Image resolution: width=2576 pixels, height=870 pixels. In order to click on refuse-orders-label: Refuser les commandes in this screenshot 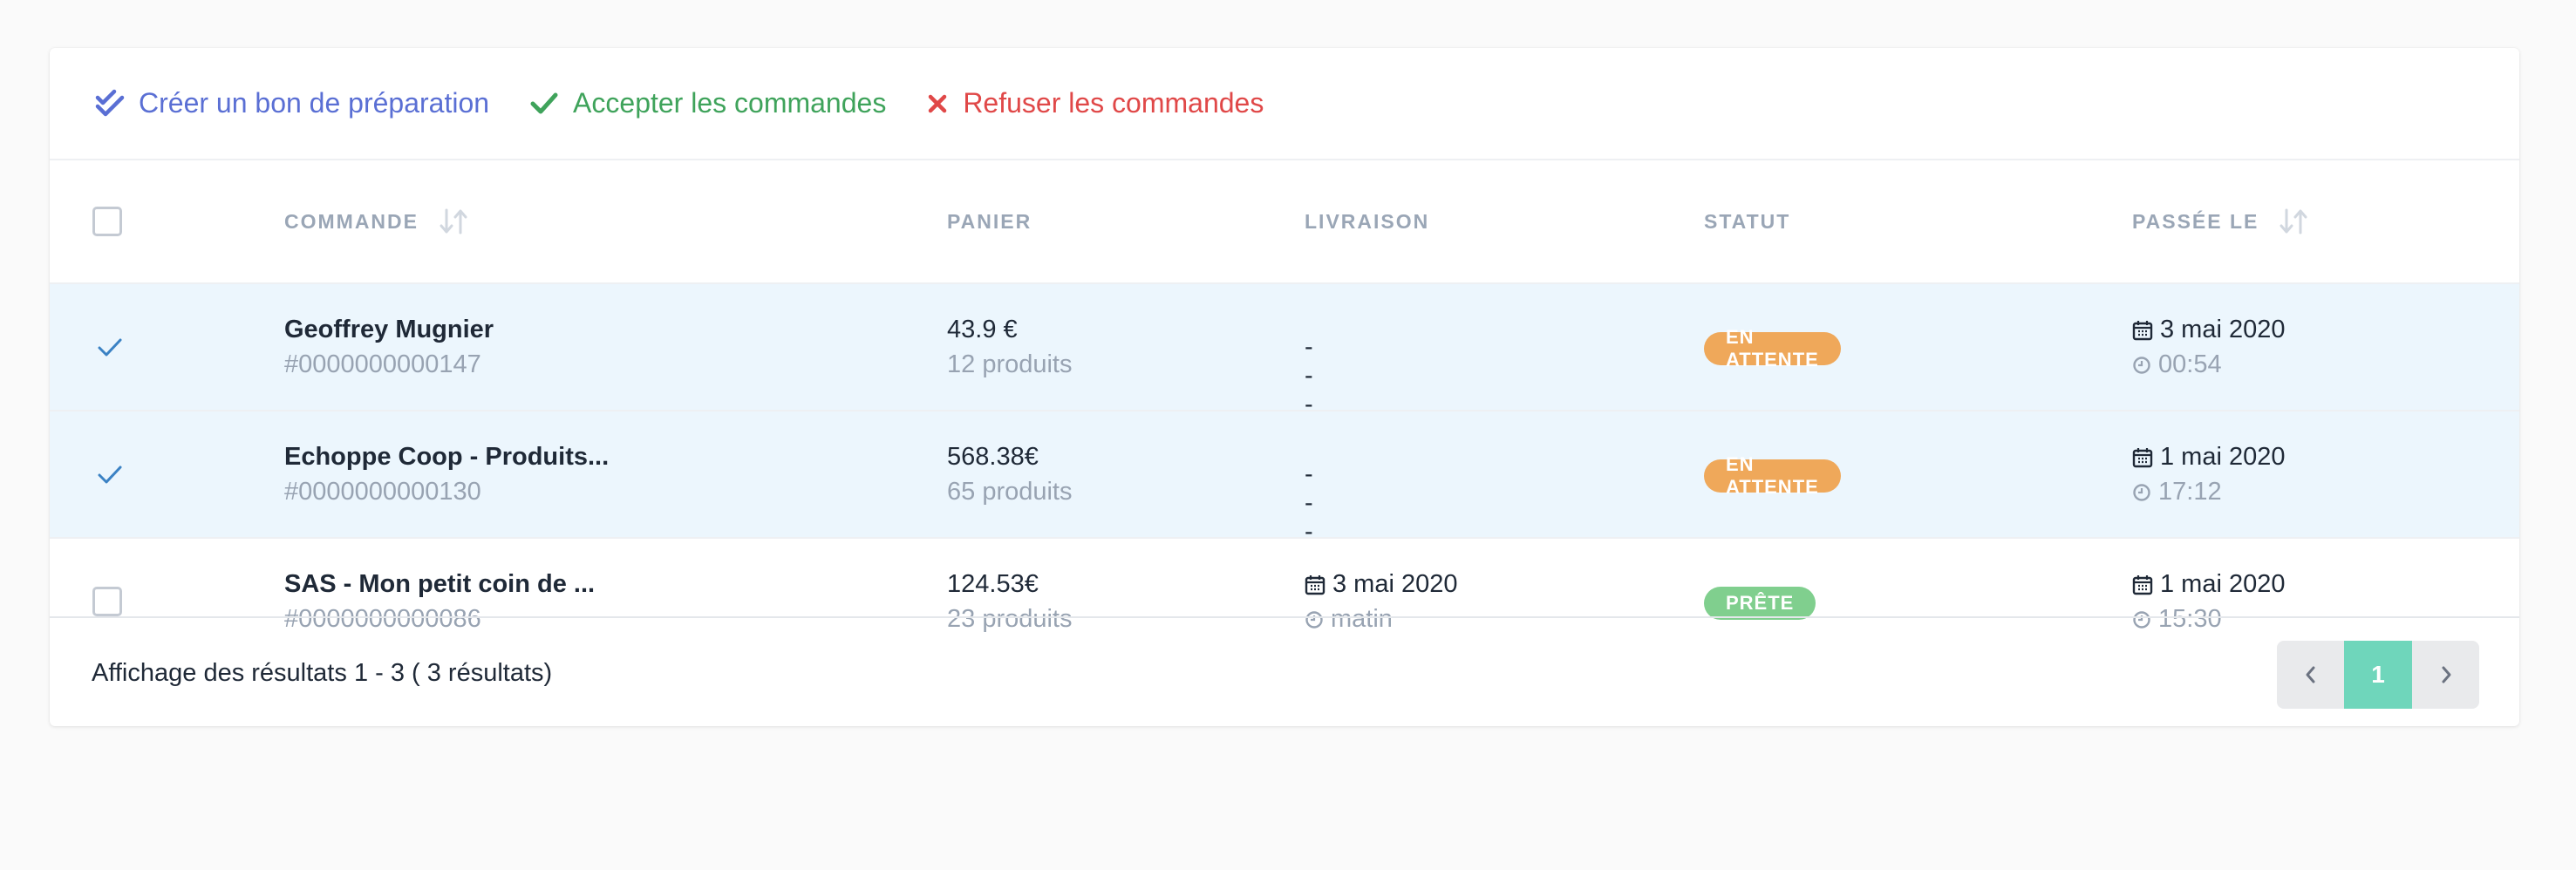, I will do `click(1113, 103)`.